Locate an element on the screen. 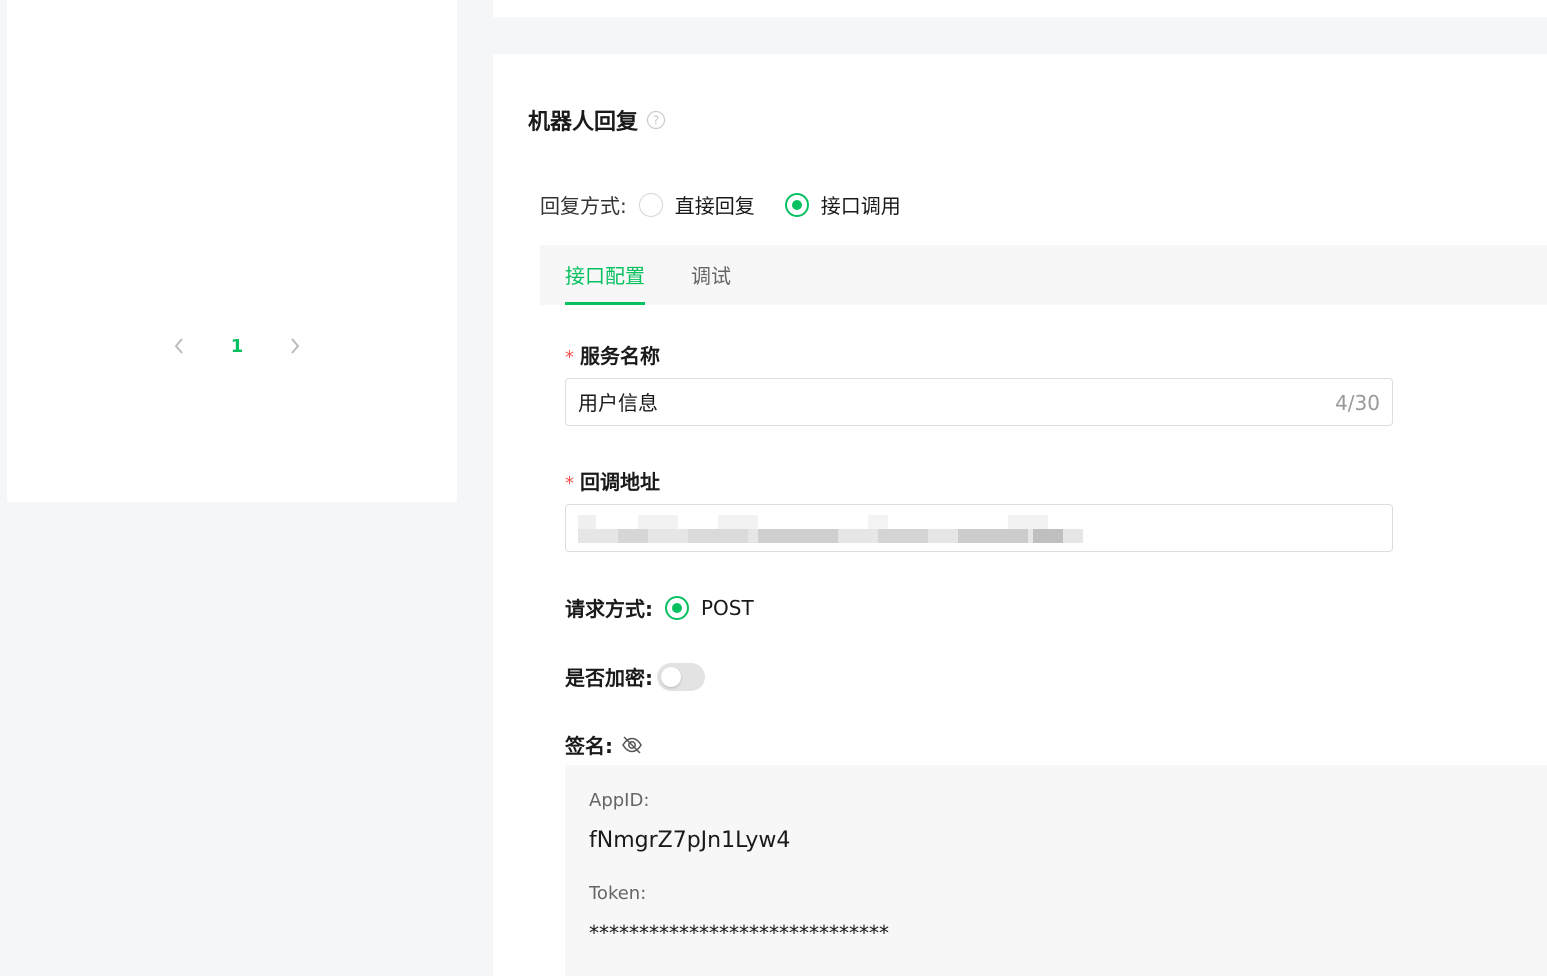  radio-post: POST is located at coordinates (709, 607).